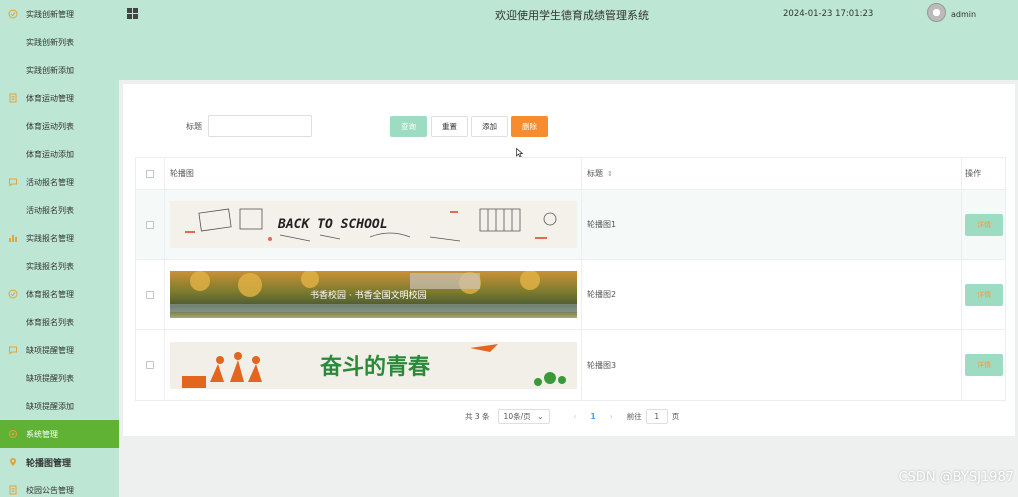 This screenshot has height=497, width=1018. I want to click on add-button: 添加, so click(489, 126).